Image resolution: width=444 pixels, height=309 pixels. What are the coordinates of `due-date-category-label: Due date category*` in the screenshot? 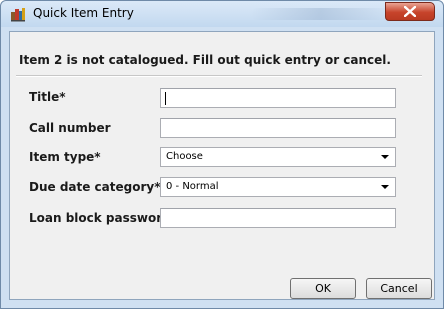 It's located at (94, 187).